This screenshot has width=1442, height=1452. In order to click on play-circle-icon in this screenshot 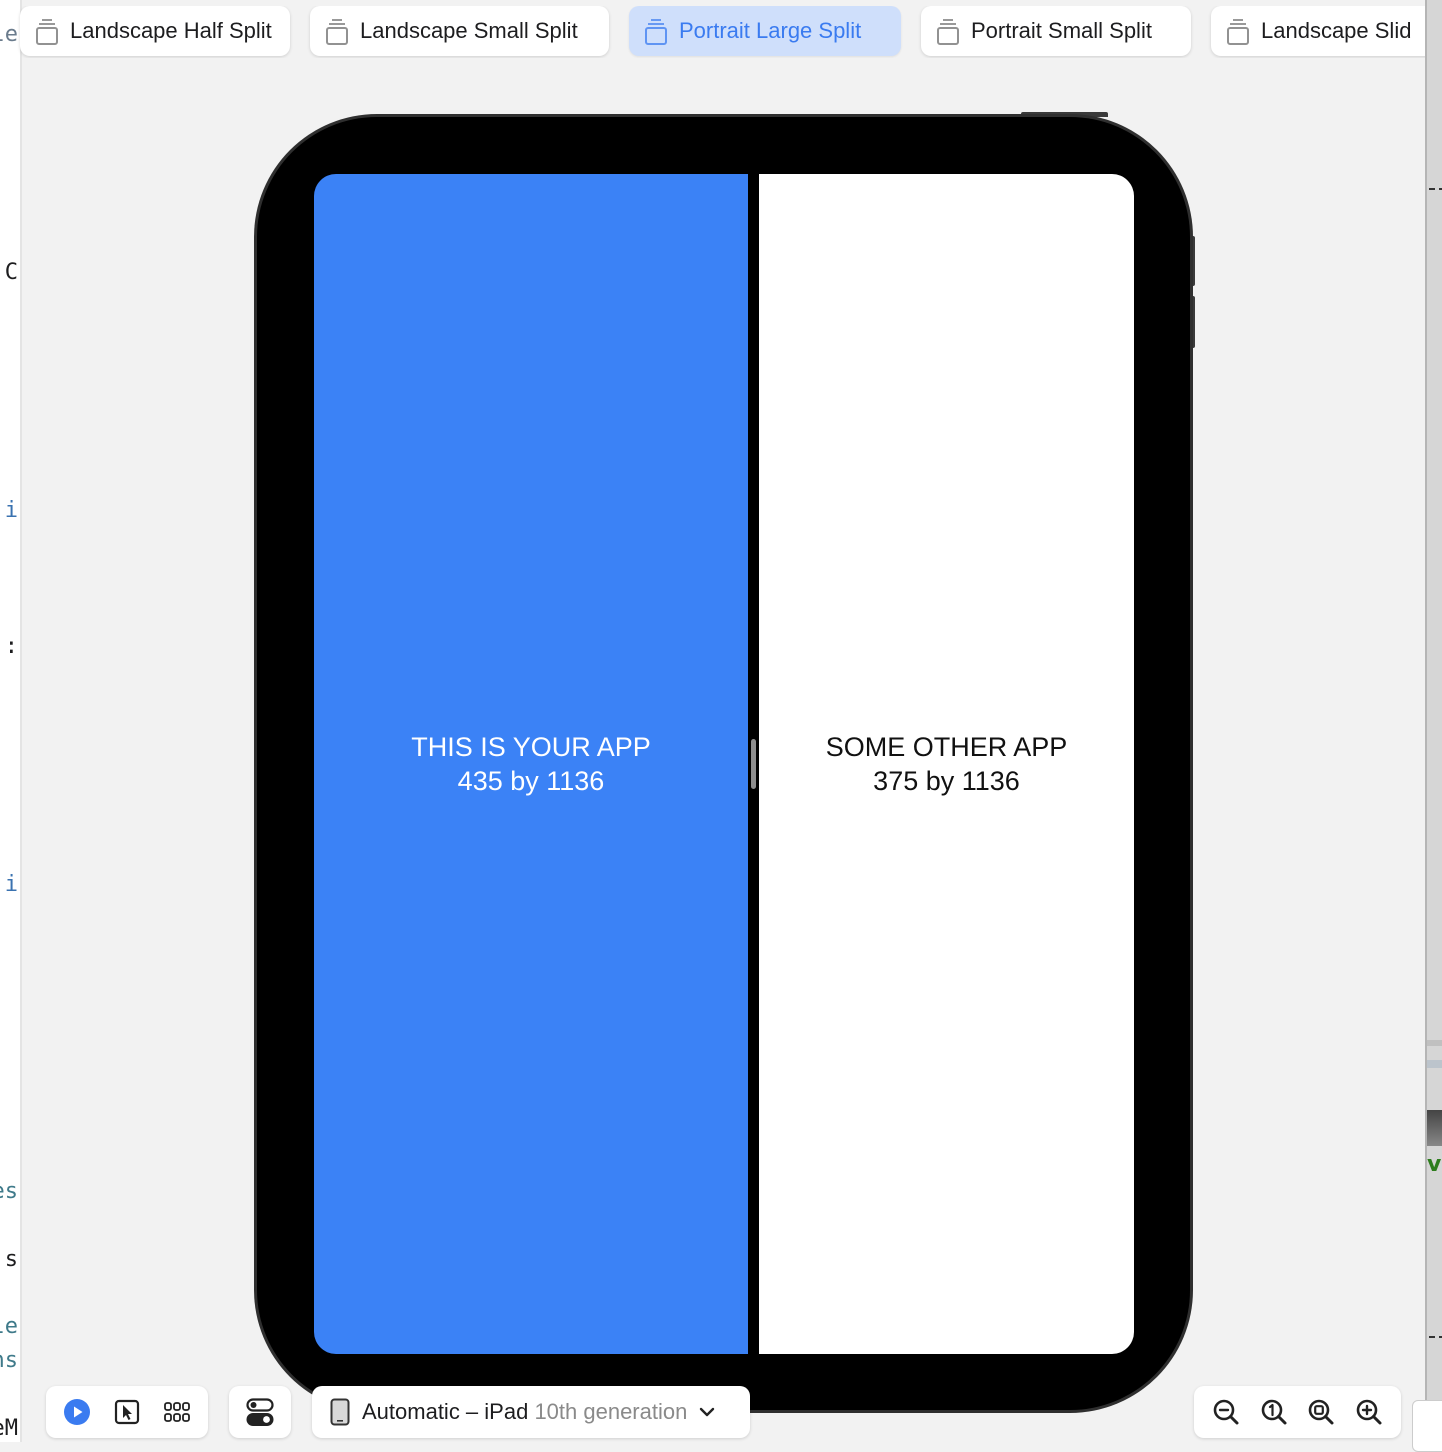, I will do `click(77, 1412)`.